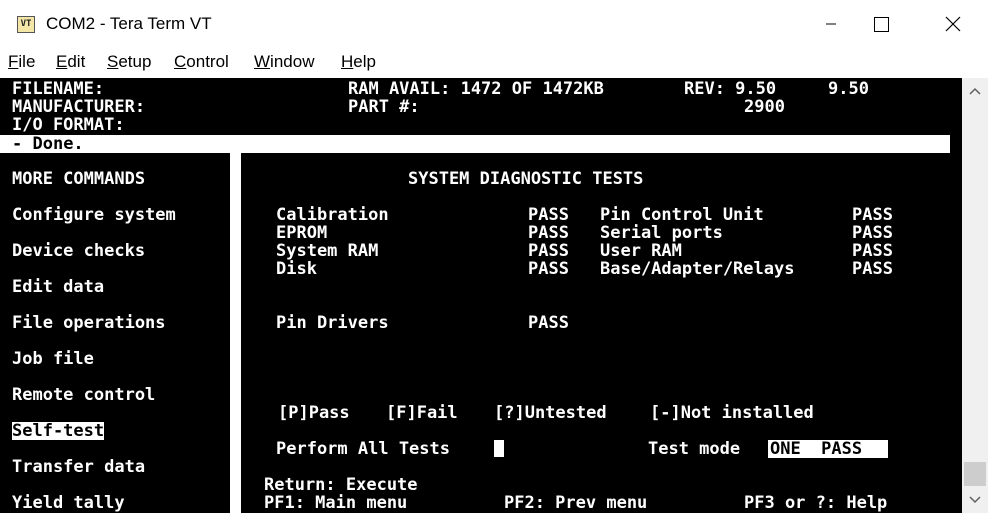 Image resolution: width=988 pixels, height=513 pixels. I want to click on test-name: Disk, so click(296, 269).